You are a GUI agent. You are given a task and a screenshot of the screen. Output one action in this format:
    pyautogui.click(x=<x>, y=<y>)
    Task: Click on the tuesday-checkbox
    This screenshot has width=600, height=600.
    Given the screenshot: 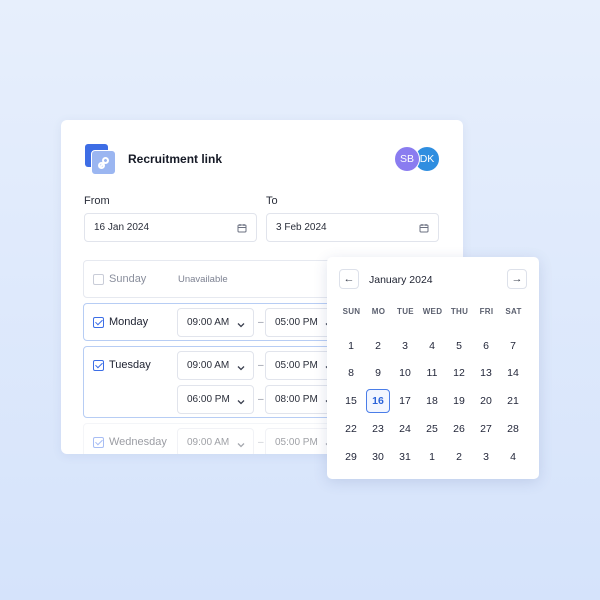 What is the action you would take?
    pyautogui.click(x=98, y=365)
    